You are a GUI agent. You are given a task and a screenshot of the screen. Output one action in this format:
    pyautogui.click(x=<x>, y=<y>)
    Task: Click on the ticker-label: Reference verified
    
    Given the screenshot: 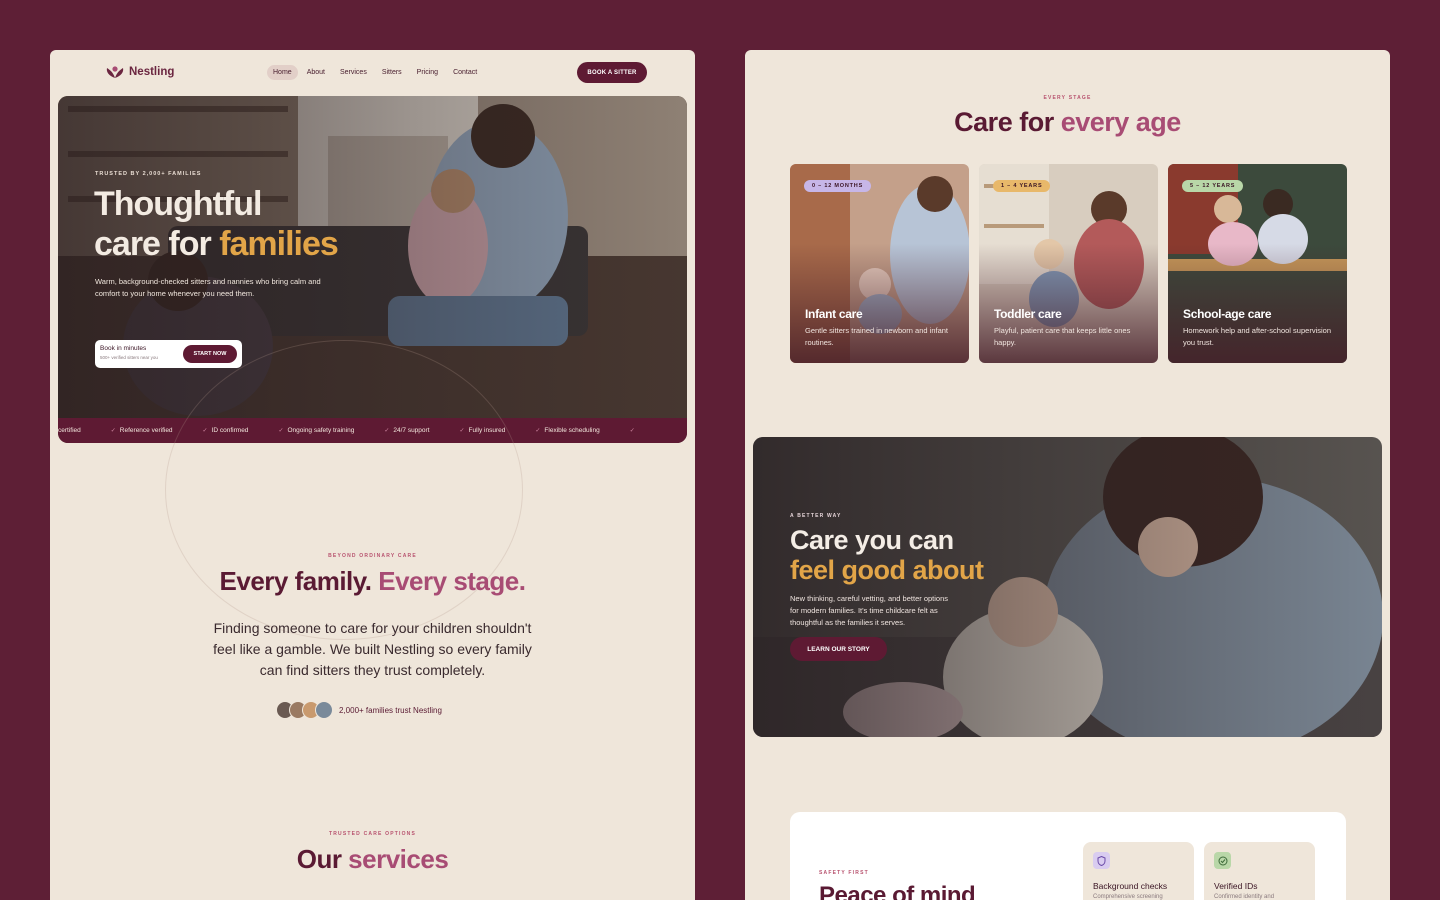 What is the action you would take?
    pyautogui.click(x=146, y=430)
    